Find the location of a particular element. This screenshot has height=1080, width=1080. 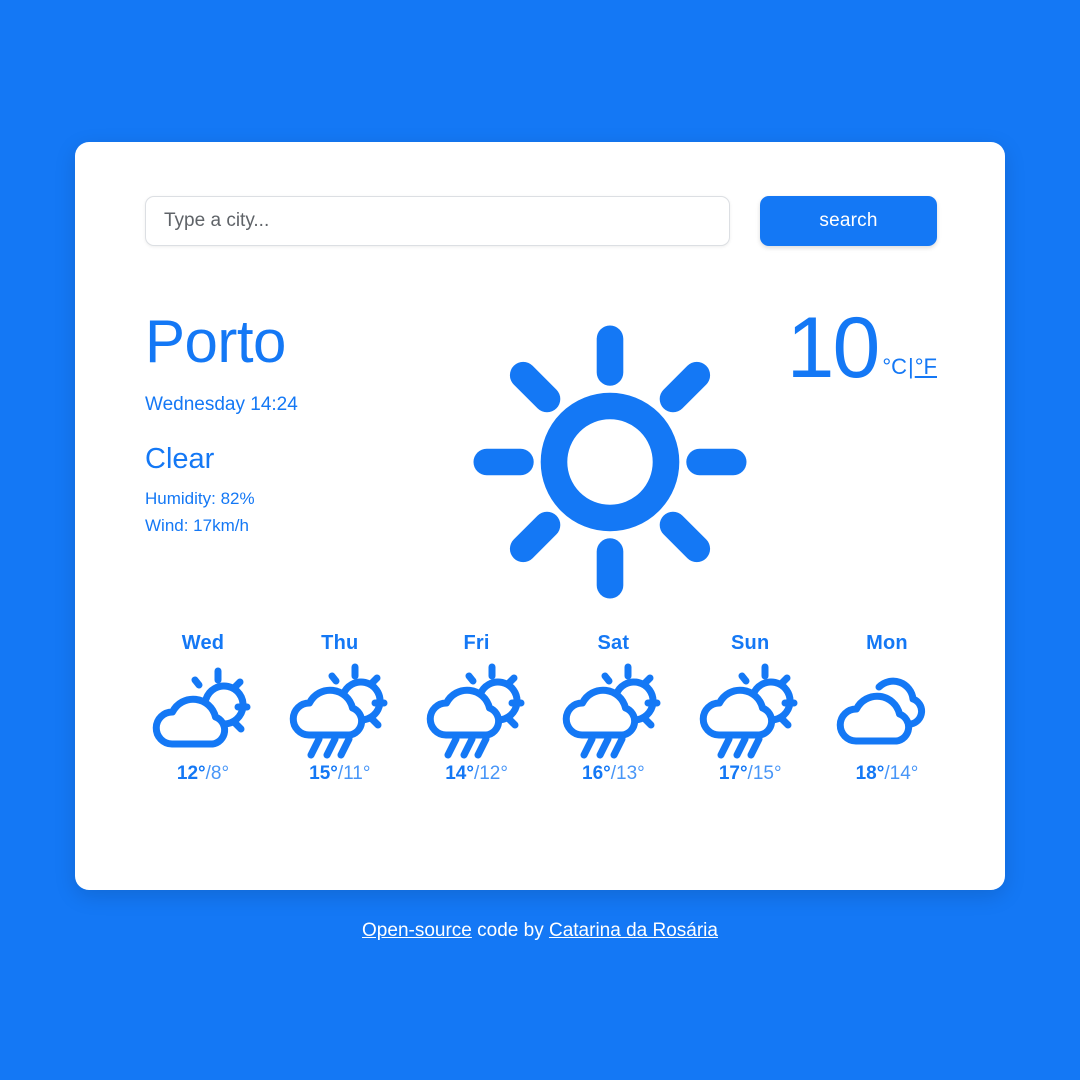

forecast-day: Sat 16°/13° is located at coordinates (613, 708).